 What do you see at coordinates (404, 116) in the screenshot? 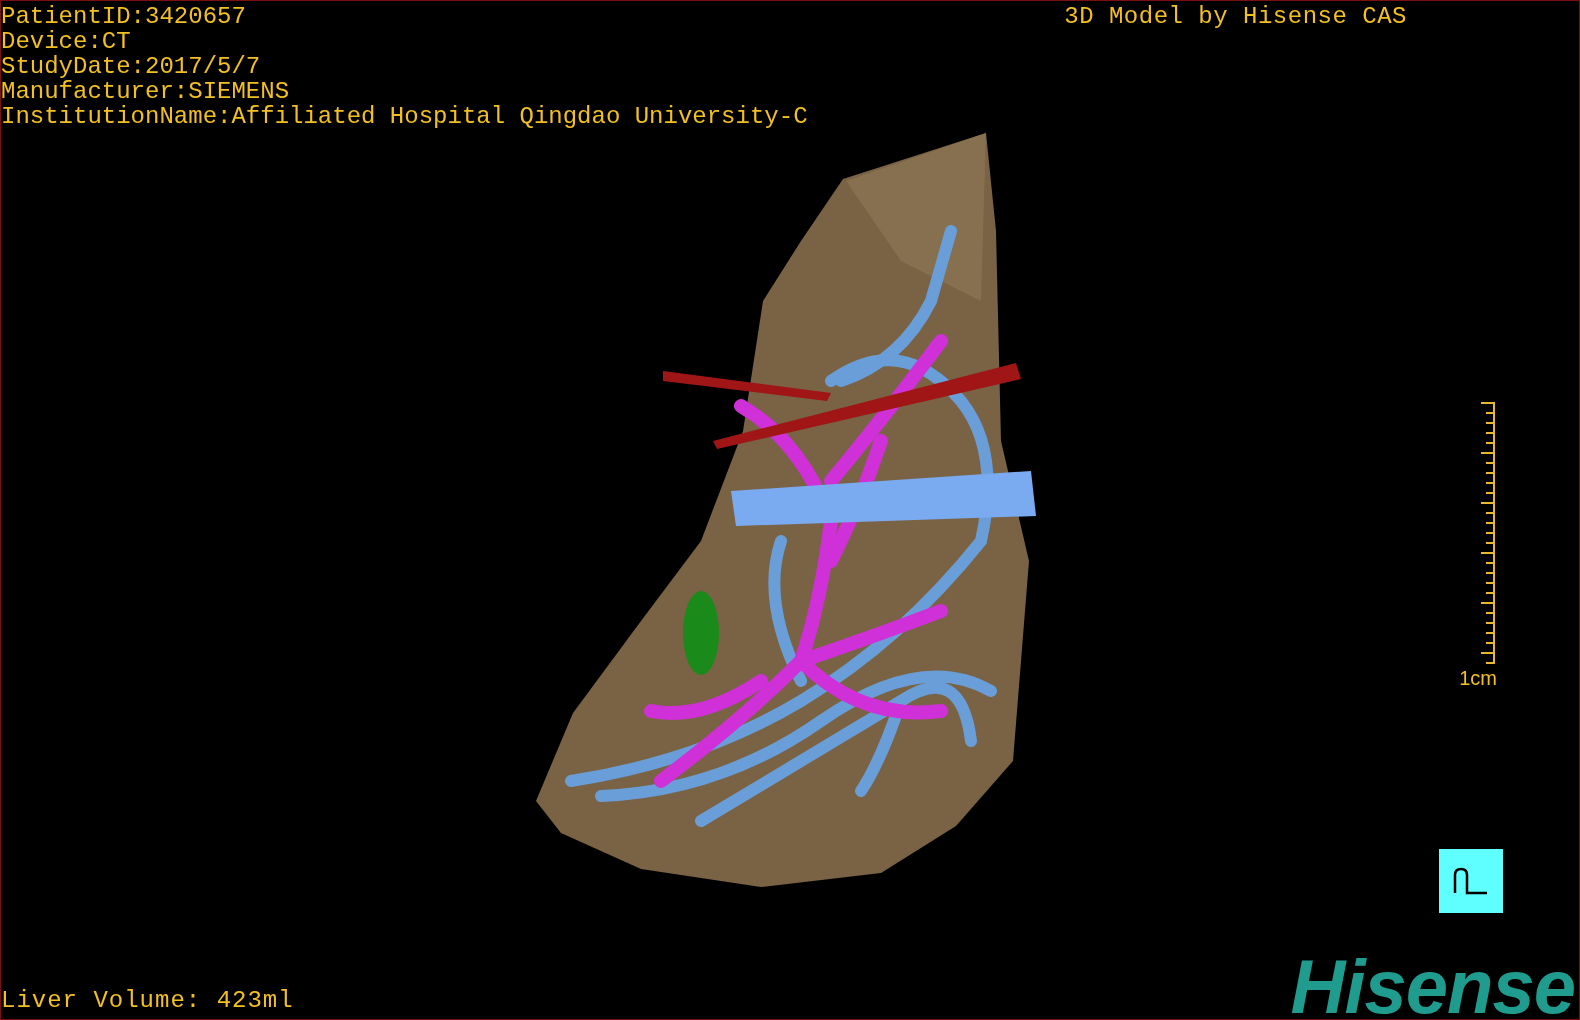
I see `study-info-text: InstitutionName:Affiliated Hospital Qingdao University-C` at bounding box center [404, 116].